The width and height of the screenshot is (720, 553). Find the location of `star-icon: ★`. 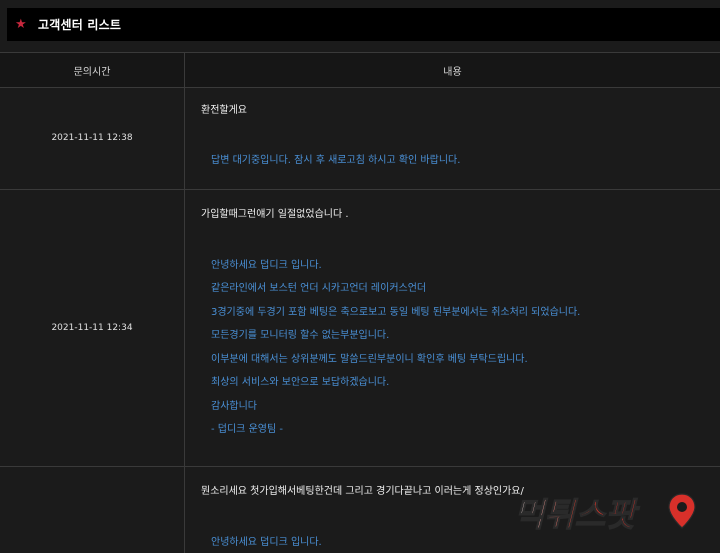

star-icon: ★ is located at coordinates (21, 24).